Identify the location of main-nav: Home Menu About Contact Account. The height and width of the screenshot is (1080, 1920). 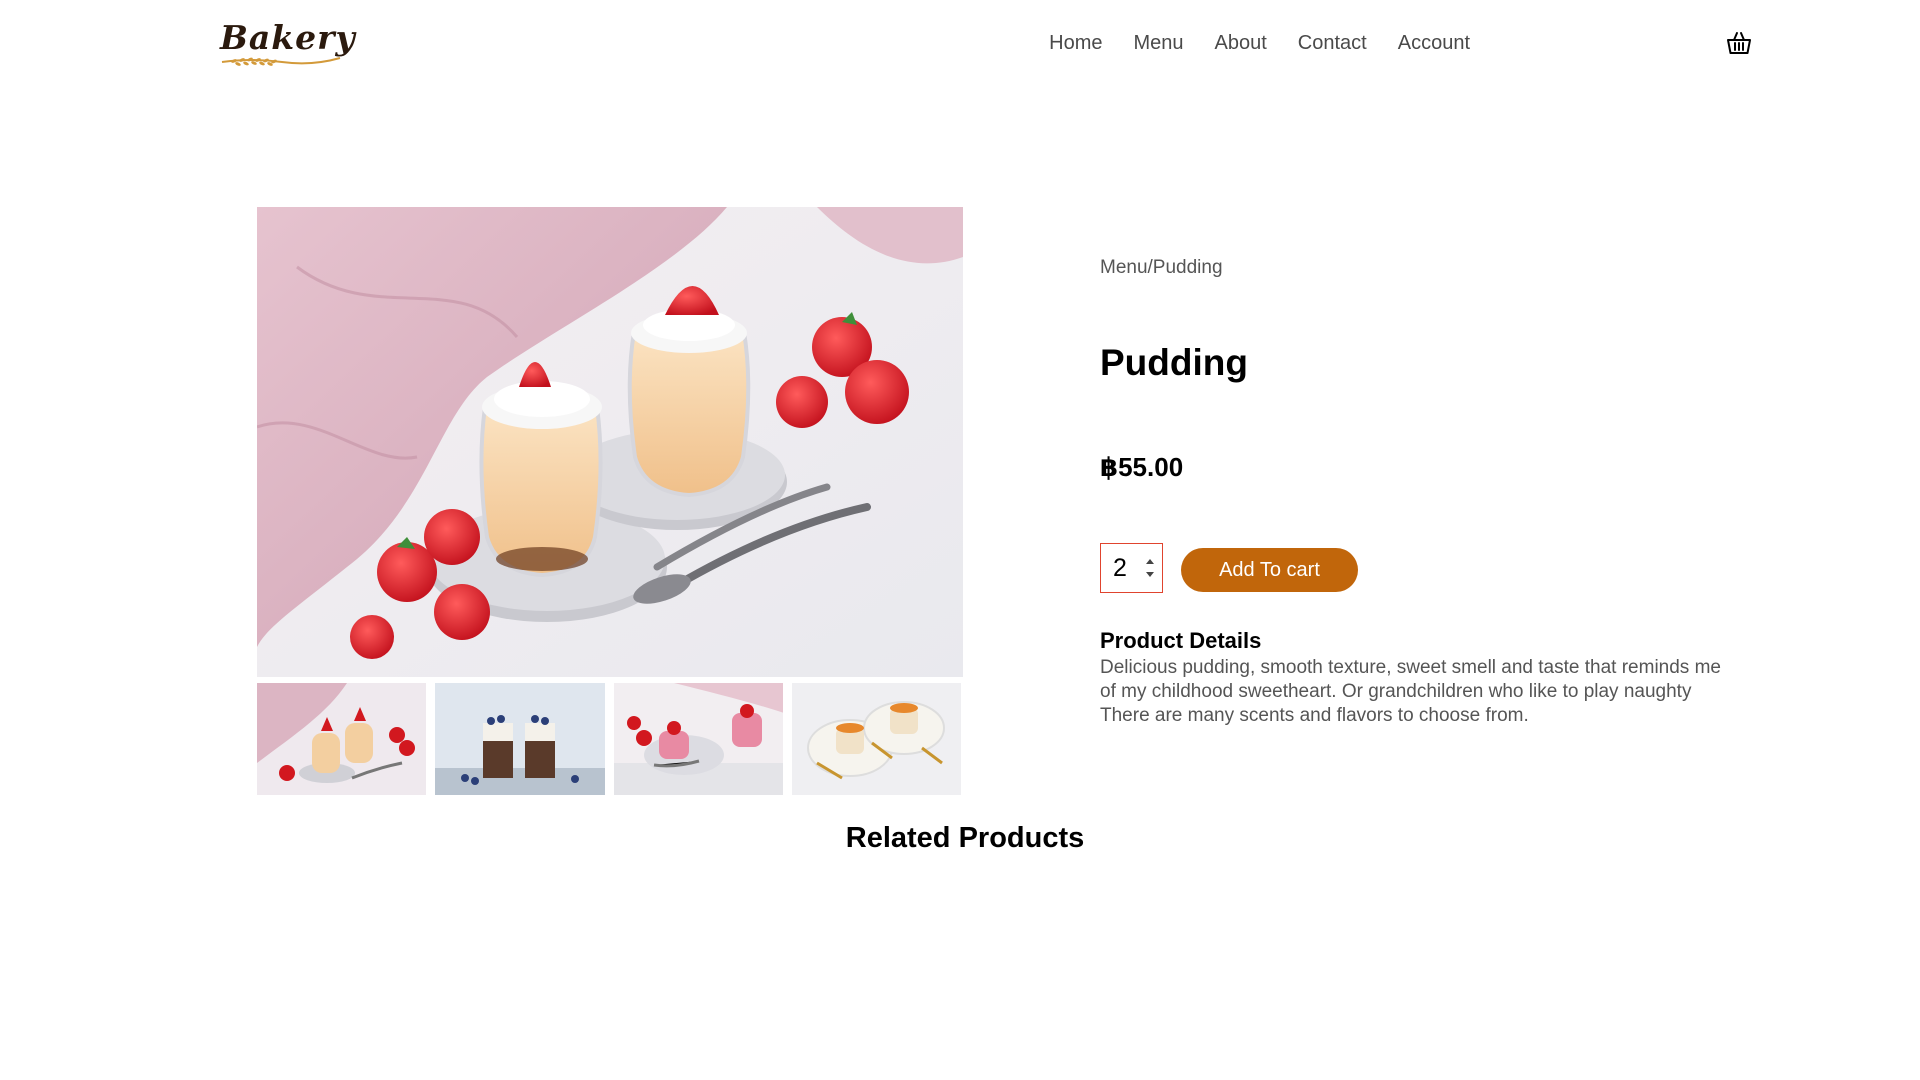
(1259, 43).